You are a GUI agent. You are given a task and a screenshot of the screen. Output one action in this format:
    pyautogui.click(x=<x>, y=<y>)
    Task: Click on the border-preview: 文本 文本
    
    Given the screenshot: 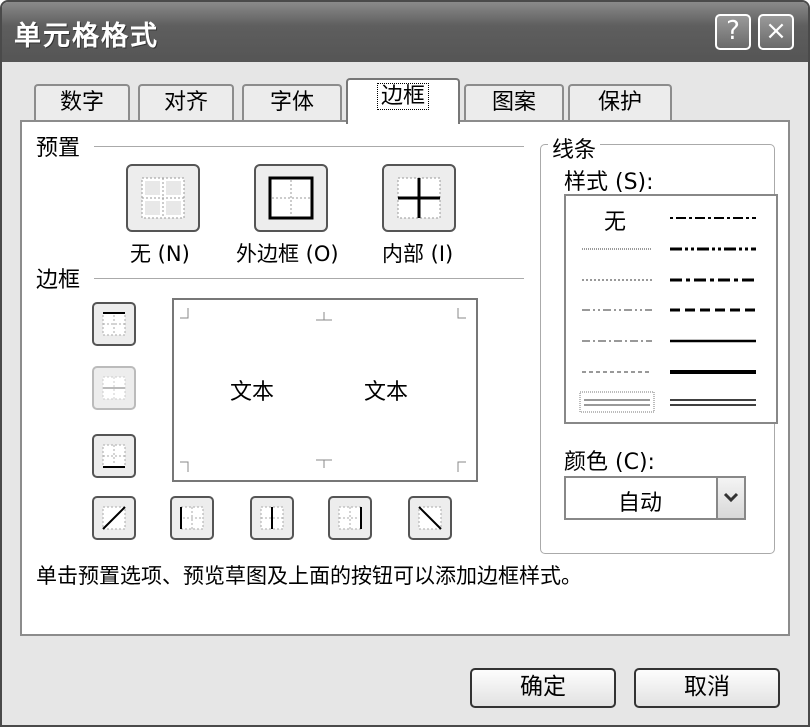 What is the action you would take?
    pyautogui.click(x=325, y=390)
    